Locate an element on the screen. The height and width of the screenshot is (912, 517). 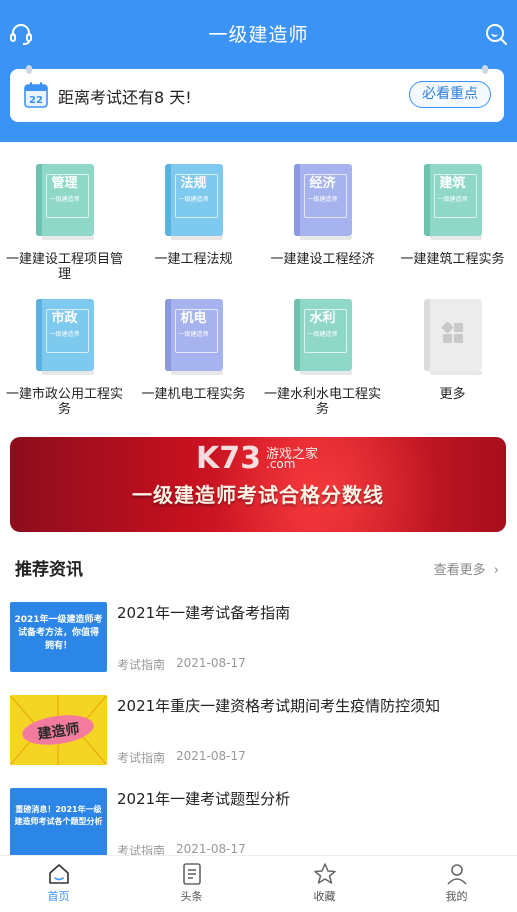
category-label: 一建建设工程项目管理 is located at coordinates (64, 267).